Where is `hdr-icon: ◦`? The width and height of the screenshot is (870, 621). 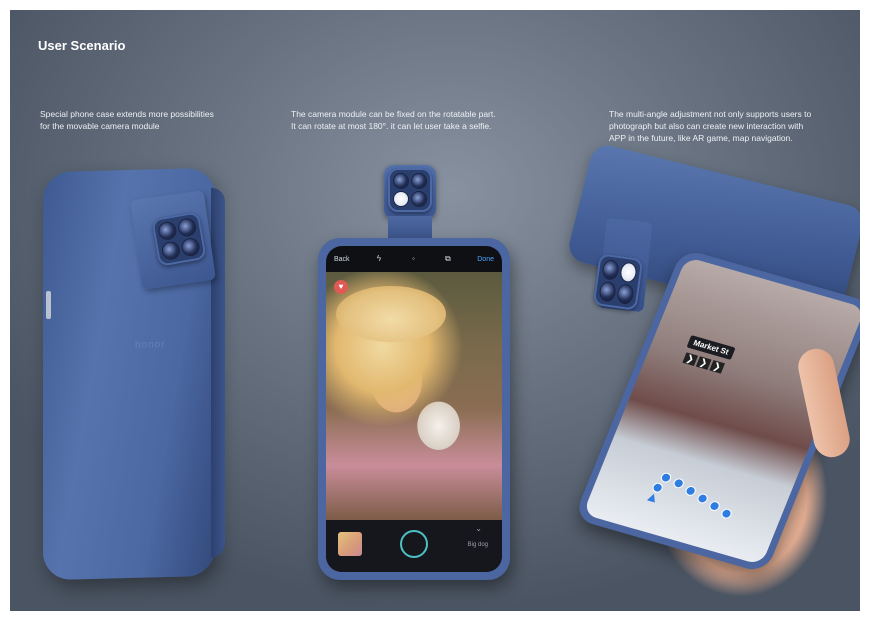 hdr-icon: ◦ is located at coordinates (413, 259).